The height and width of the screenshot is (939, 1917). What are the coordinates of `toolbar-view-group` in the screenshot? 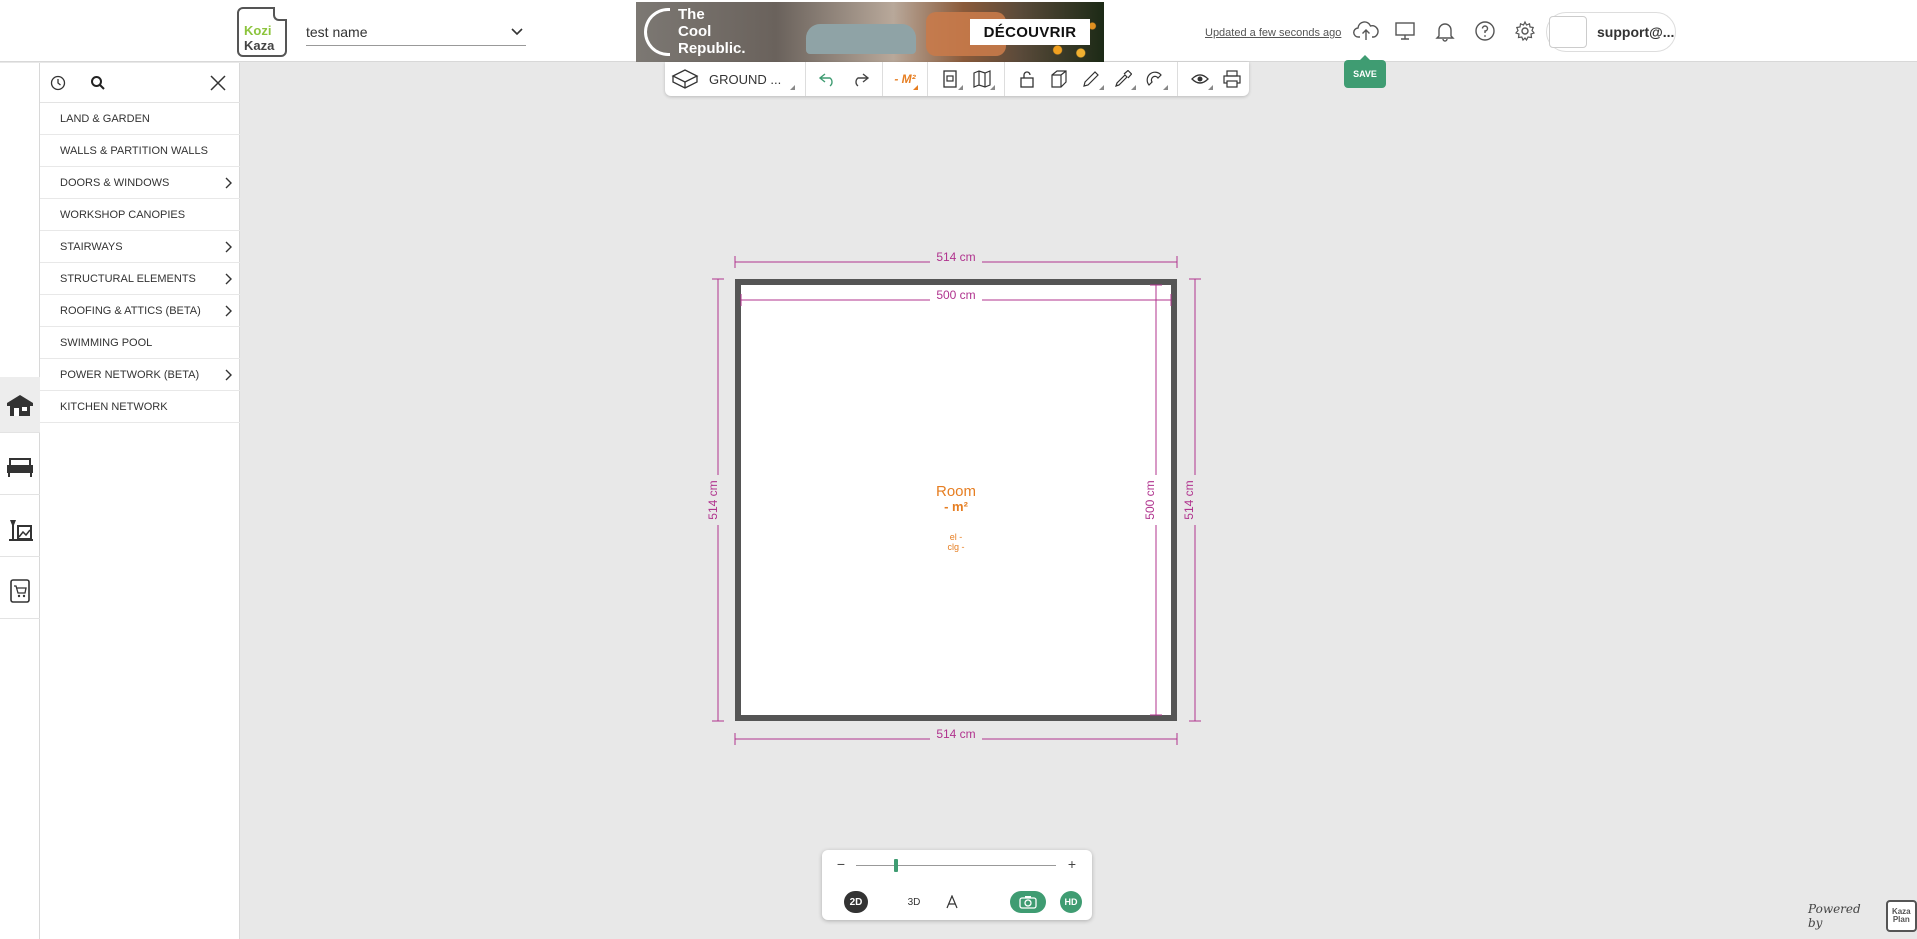 It's located at (1216, 79).